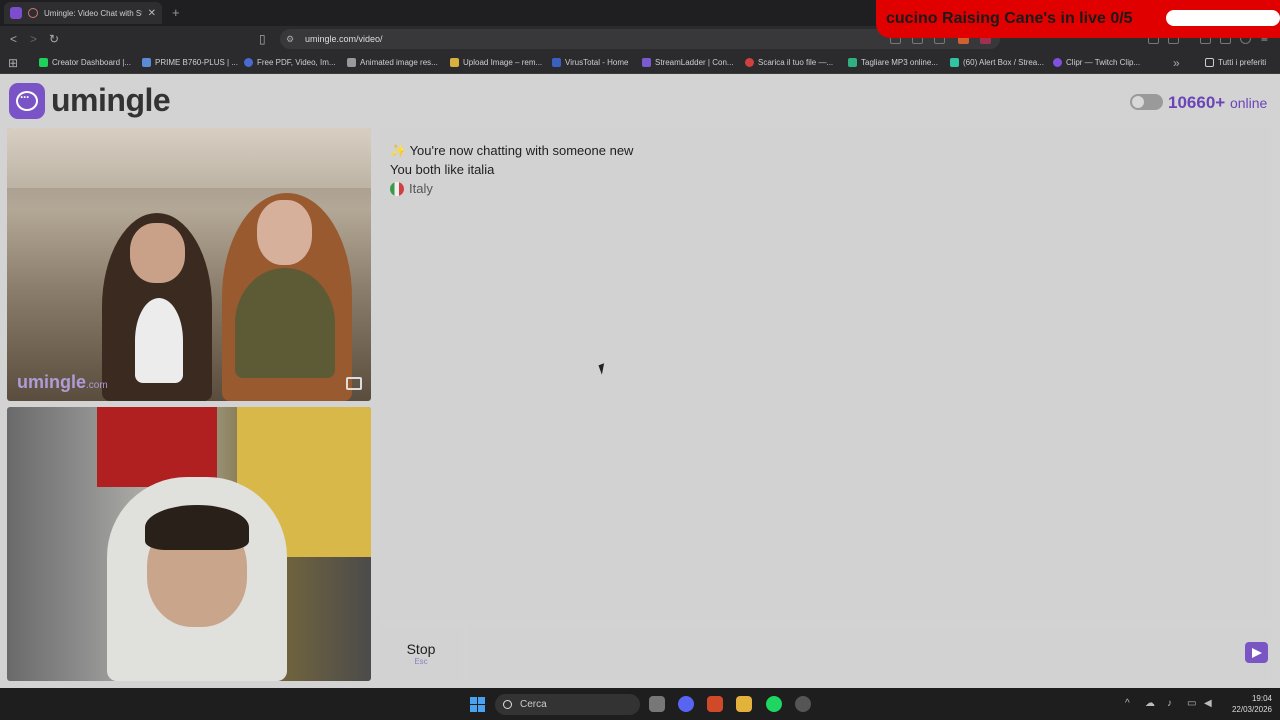 This screenshot has height=720, width=1280. Describe the element at coordinates (157, 447) in the screenshot. I see `wall-flag` at that location.